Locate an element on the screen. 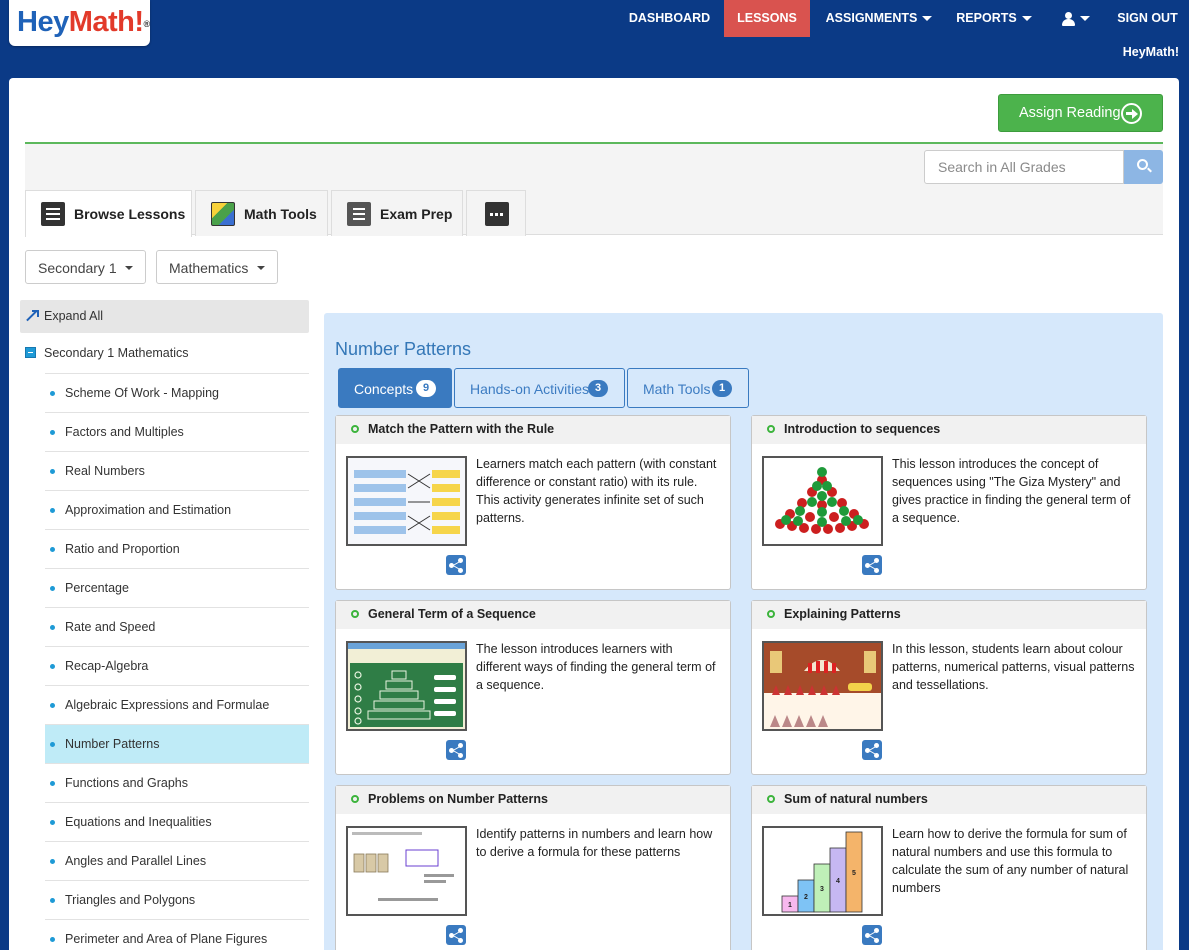  nav-signout-label: SIGN OUT is located at coordinates (1147, 18).